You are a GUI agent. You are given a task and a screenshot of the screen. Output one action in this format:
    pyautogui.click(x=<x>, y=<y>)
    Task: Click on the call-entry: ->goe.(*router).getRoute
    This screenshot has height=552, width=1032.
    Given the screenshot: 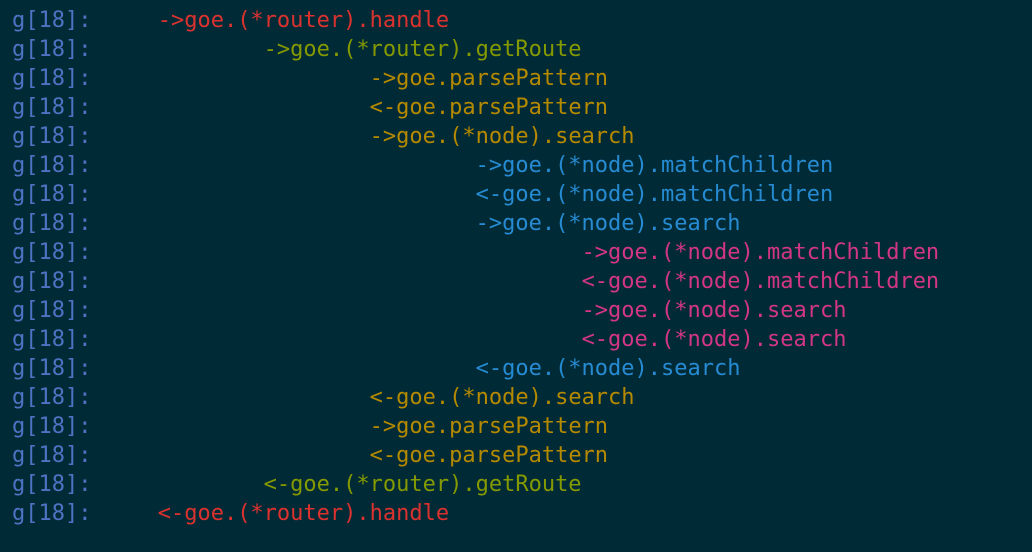 What is the action you would take?
    pyautogui.click(x=422, y=49)
    